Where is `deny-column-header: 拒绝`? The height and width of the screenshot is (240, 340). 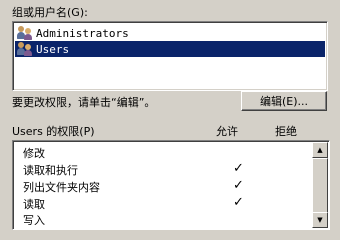
deny-column-header: 拒绝 is located at coordinates (286, 131).